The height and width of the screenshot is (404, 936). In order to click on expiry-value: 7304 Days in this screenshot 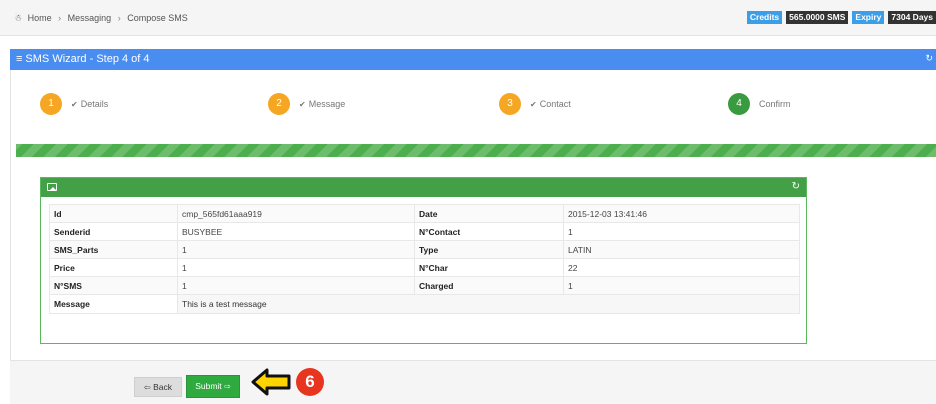, I will do `click(912, 17)`.